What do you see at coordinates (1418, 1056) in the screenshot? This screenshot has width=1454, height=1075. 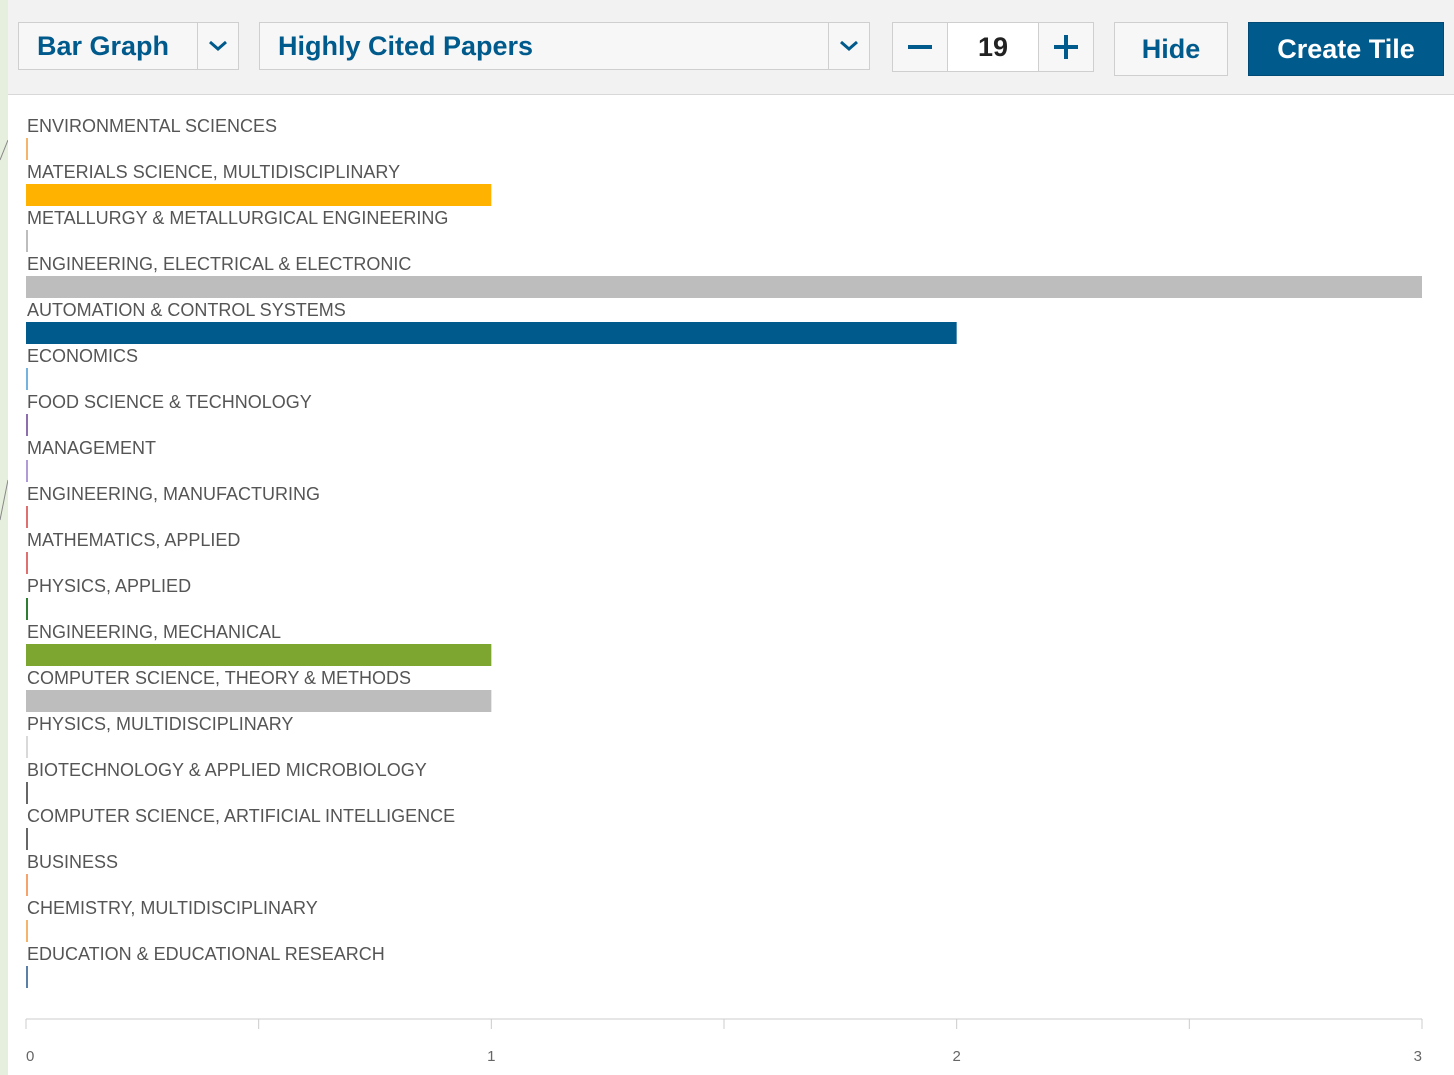 I see `x-tick-label: 3` at bounding box center [1418, 1056].